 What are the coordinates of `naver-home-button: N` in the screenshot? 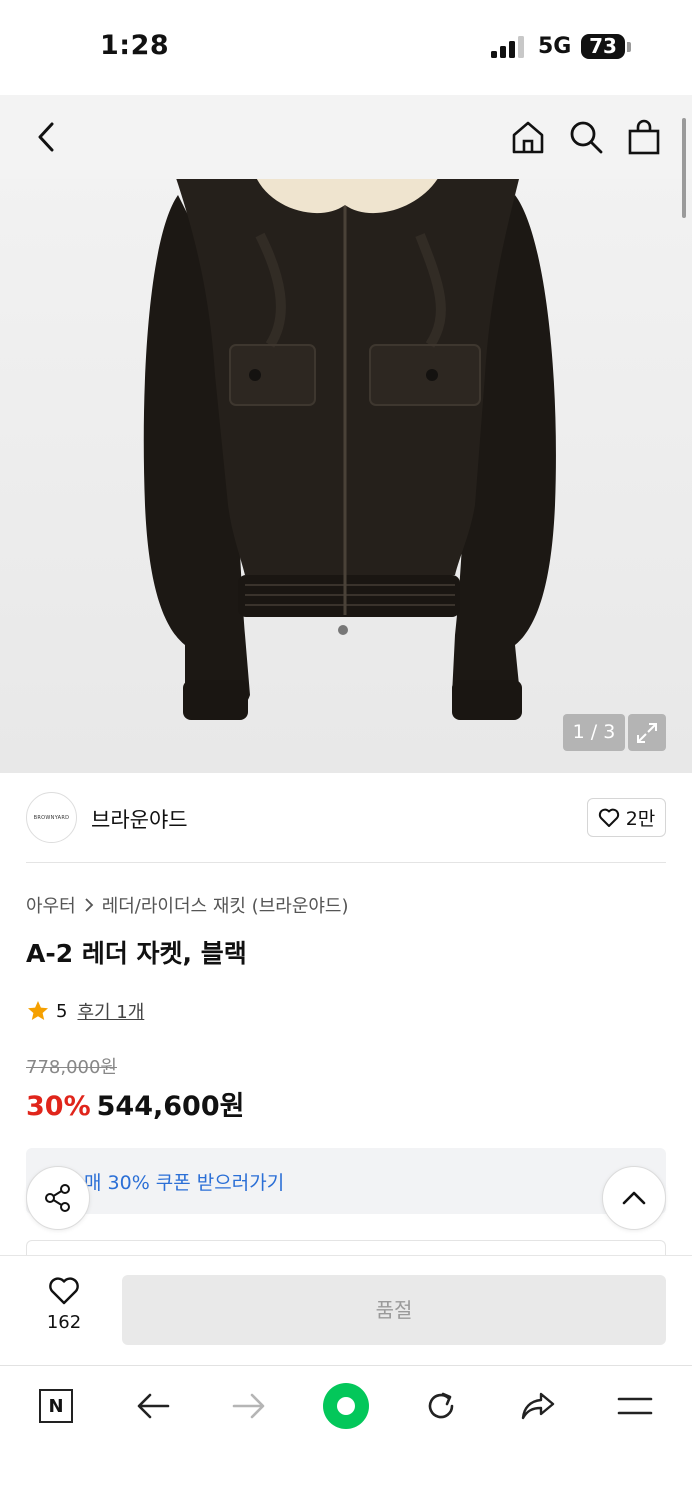 It's located at (56, 1406).